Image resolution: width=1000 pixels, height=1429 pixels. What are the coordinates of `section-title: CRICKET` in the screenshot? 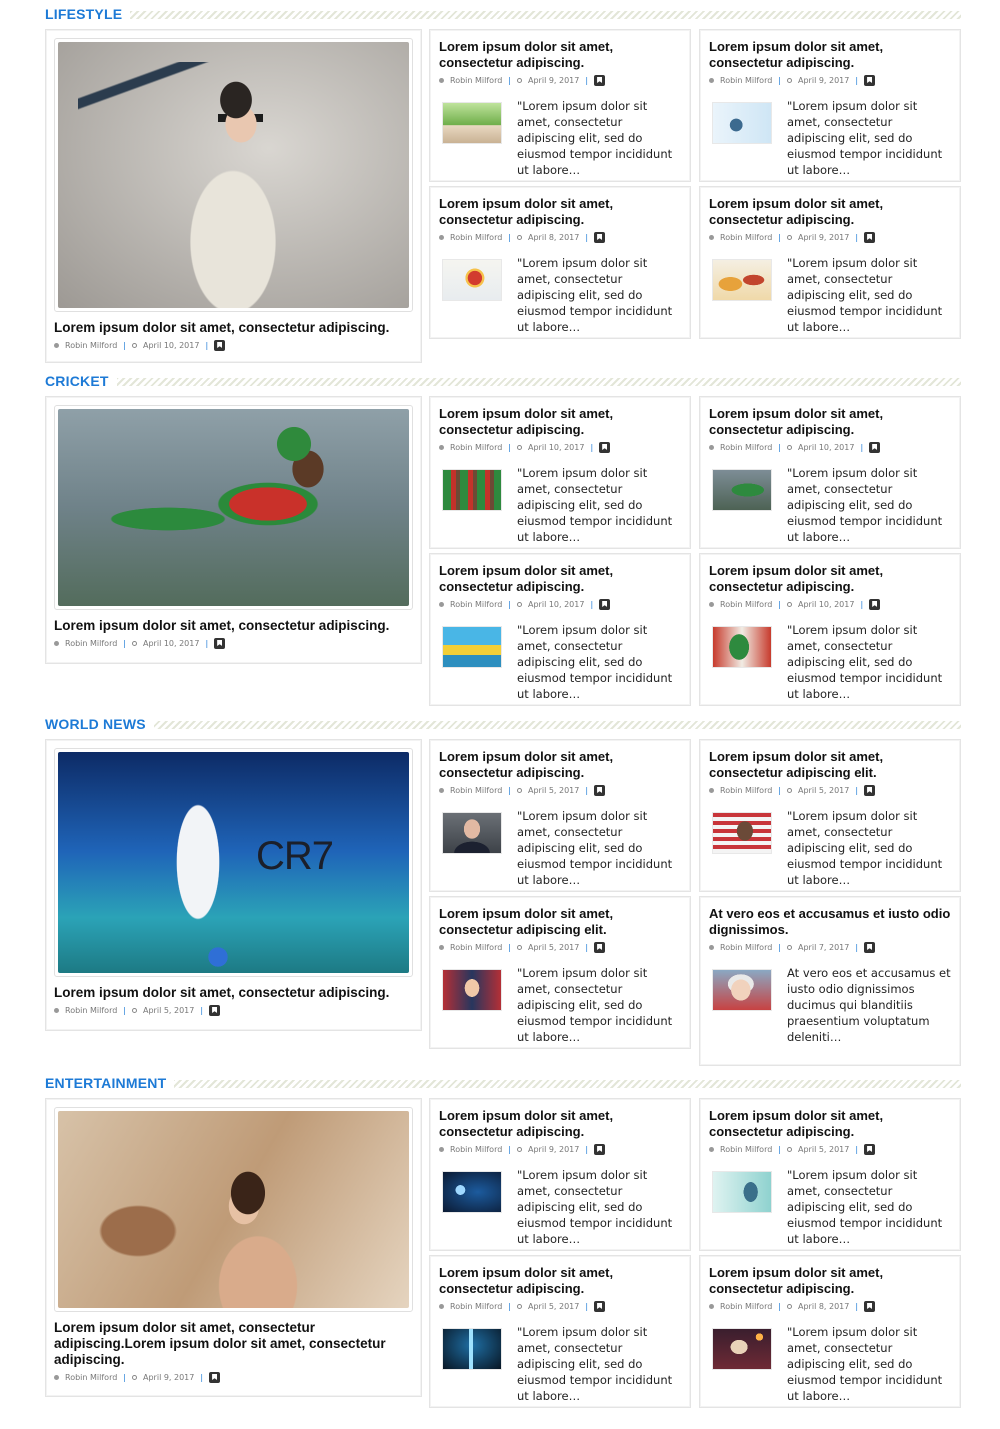 It's located at (81, 381).